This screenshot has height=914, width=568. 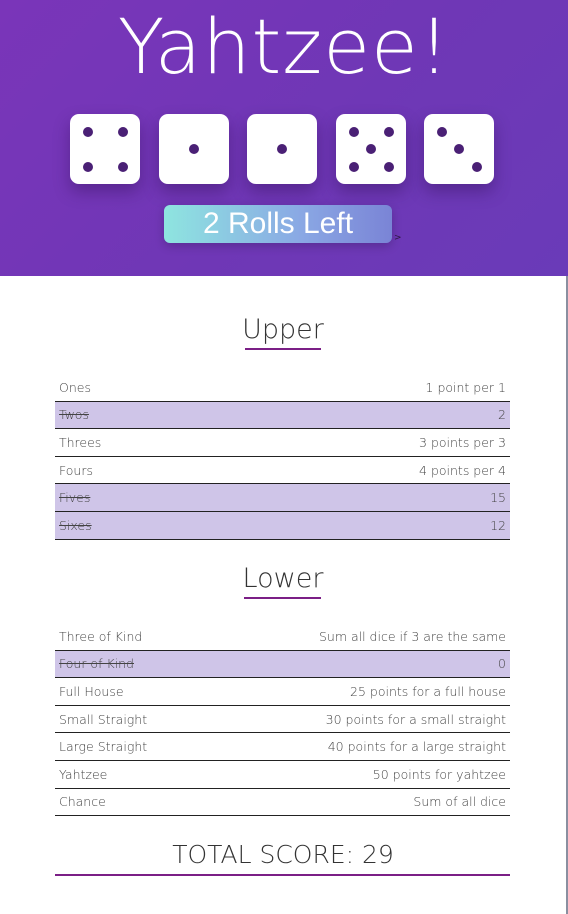 I want to click on score-row-twos: Twos 2, so click(x=282, y=415).